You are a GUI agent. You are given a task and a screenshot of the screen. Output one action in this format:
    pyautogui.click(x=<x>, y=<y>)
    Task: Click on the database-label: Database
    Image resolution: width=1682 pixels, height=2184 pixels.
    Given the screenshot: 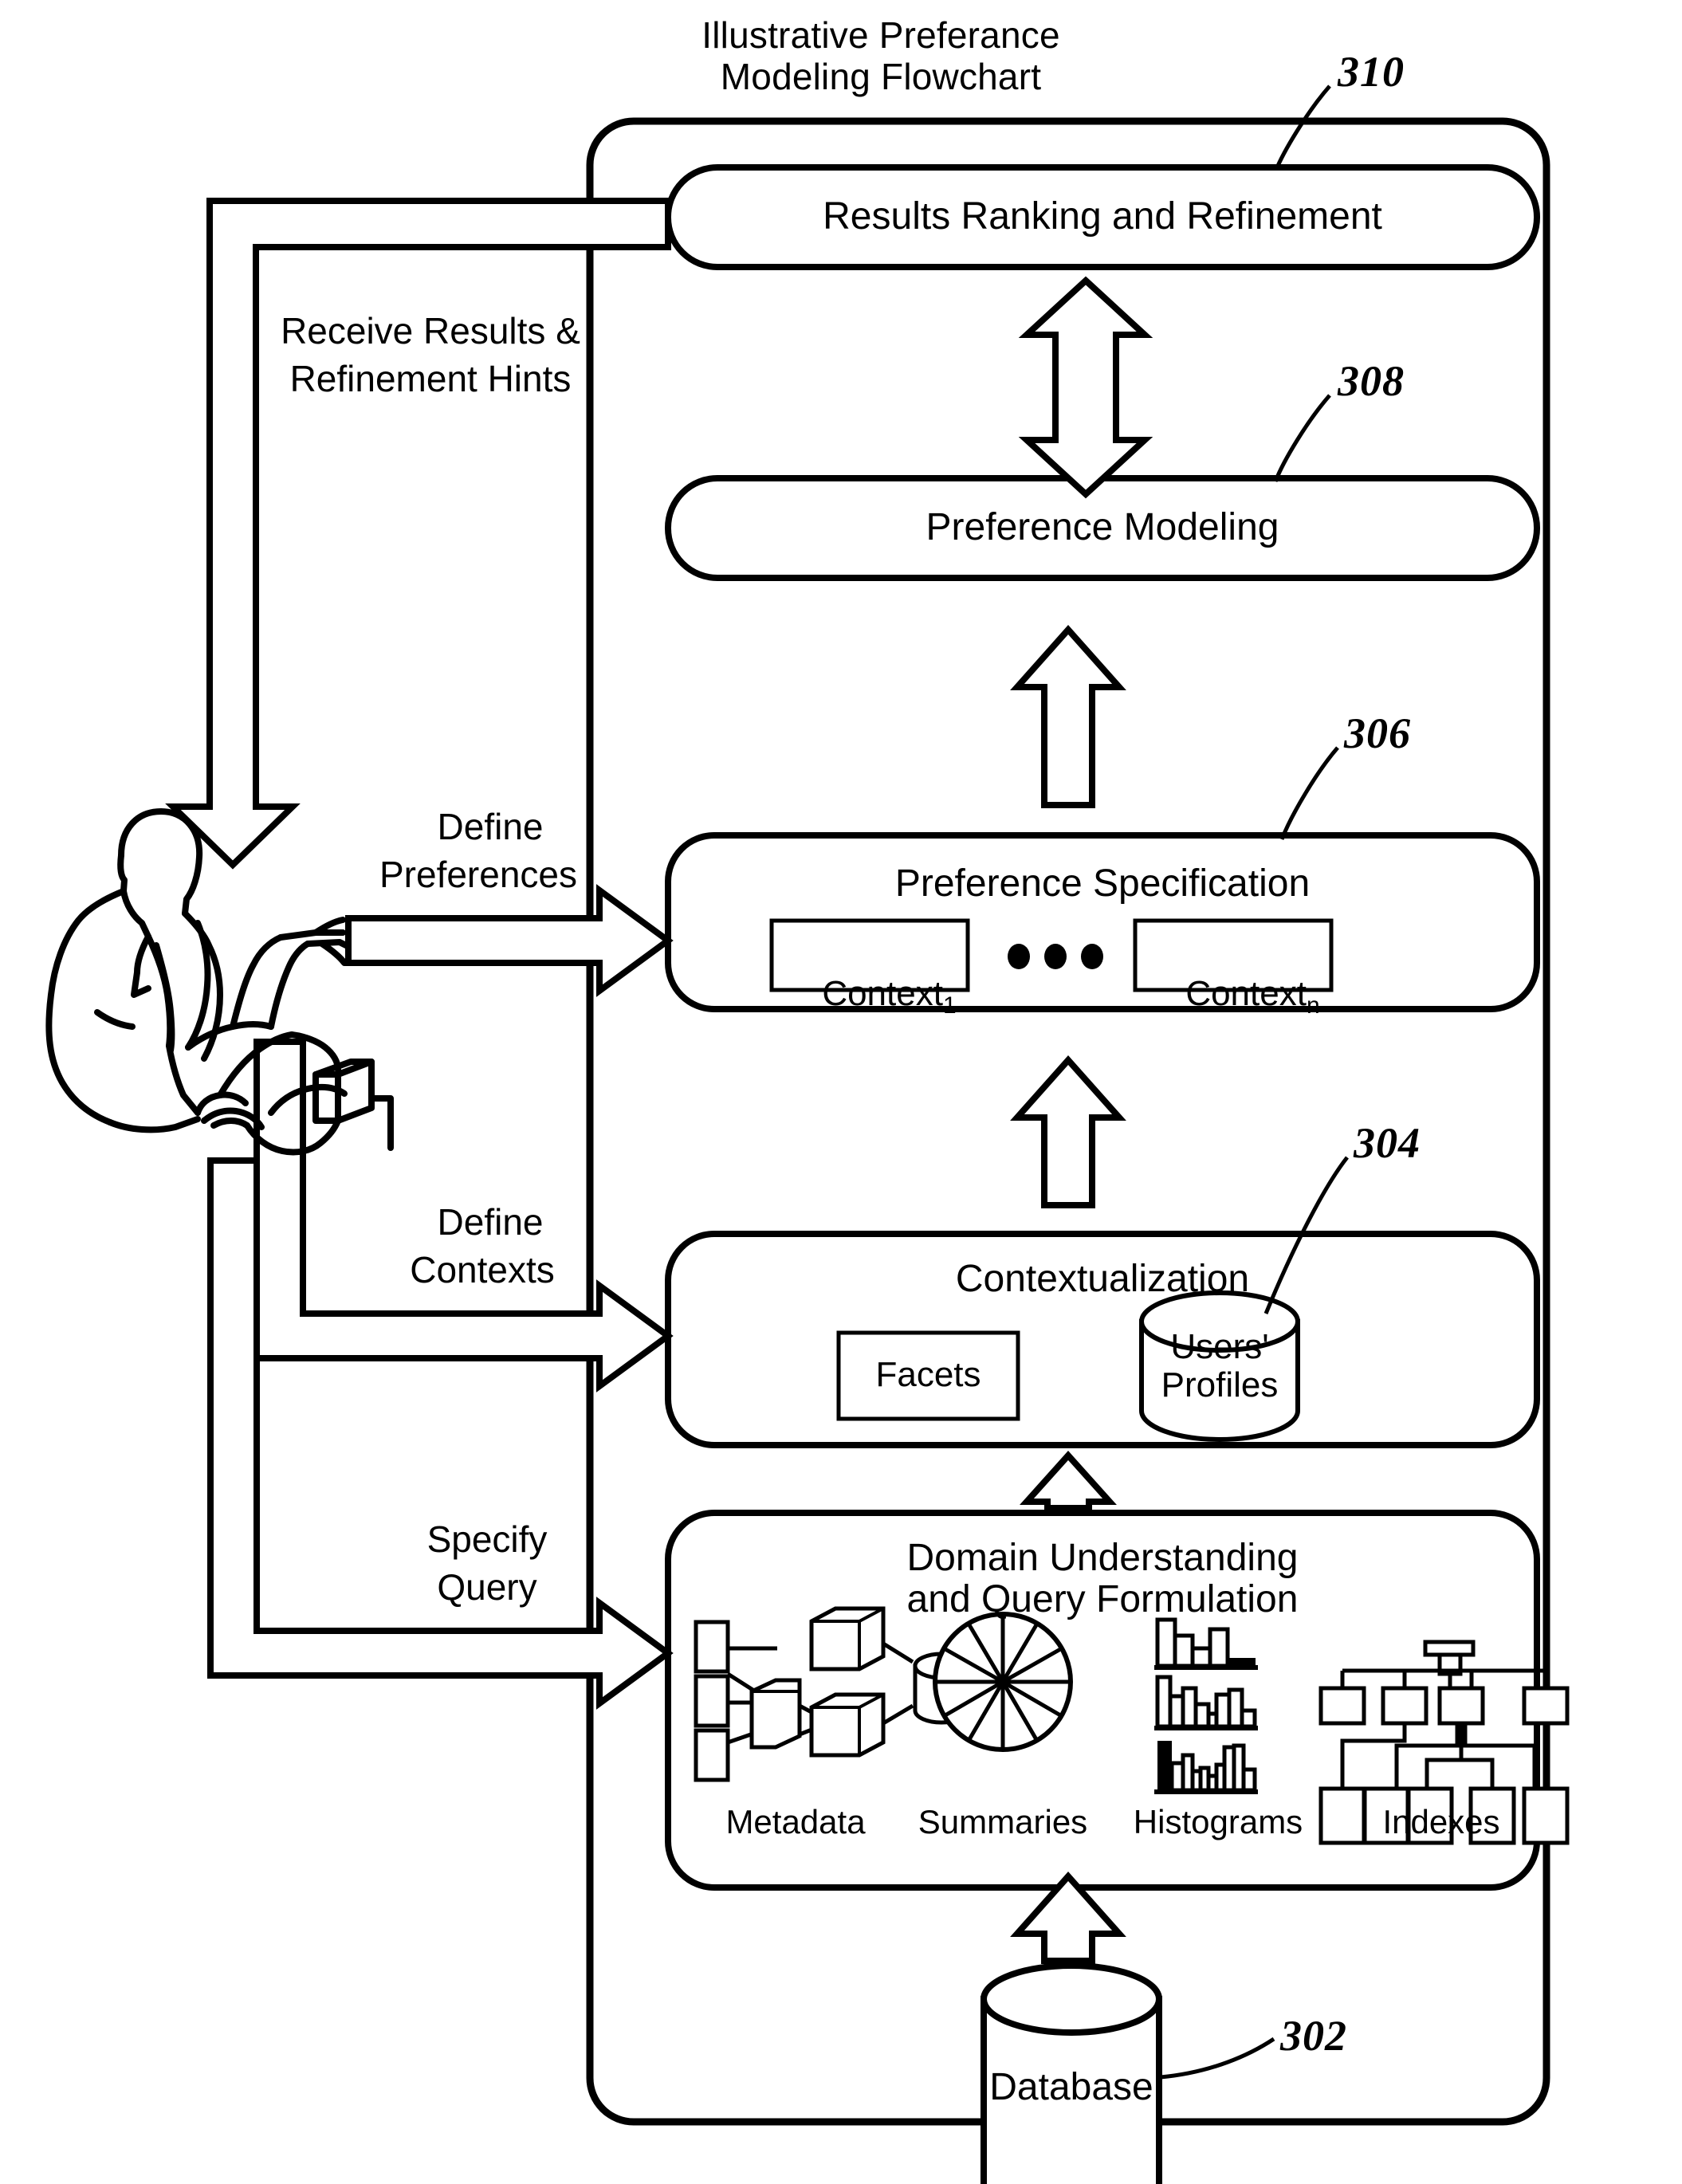 What is the action you would take?
    pyautogui.click(x=1072, y=2088)
    